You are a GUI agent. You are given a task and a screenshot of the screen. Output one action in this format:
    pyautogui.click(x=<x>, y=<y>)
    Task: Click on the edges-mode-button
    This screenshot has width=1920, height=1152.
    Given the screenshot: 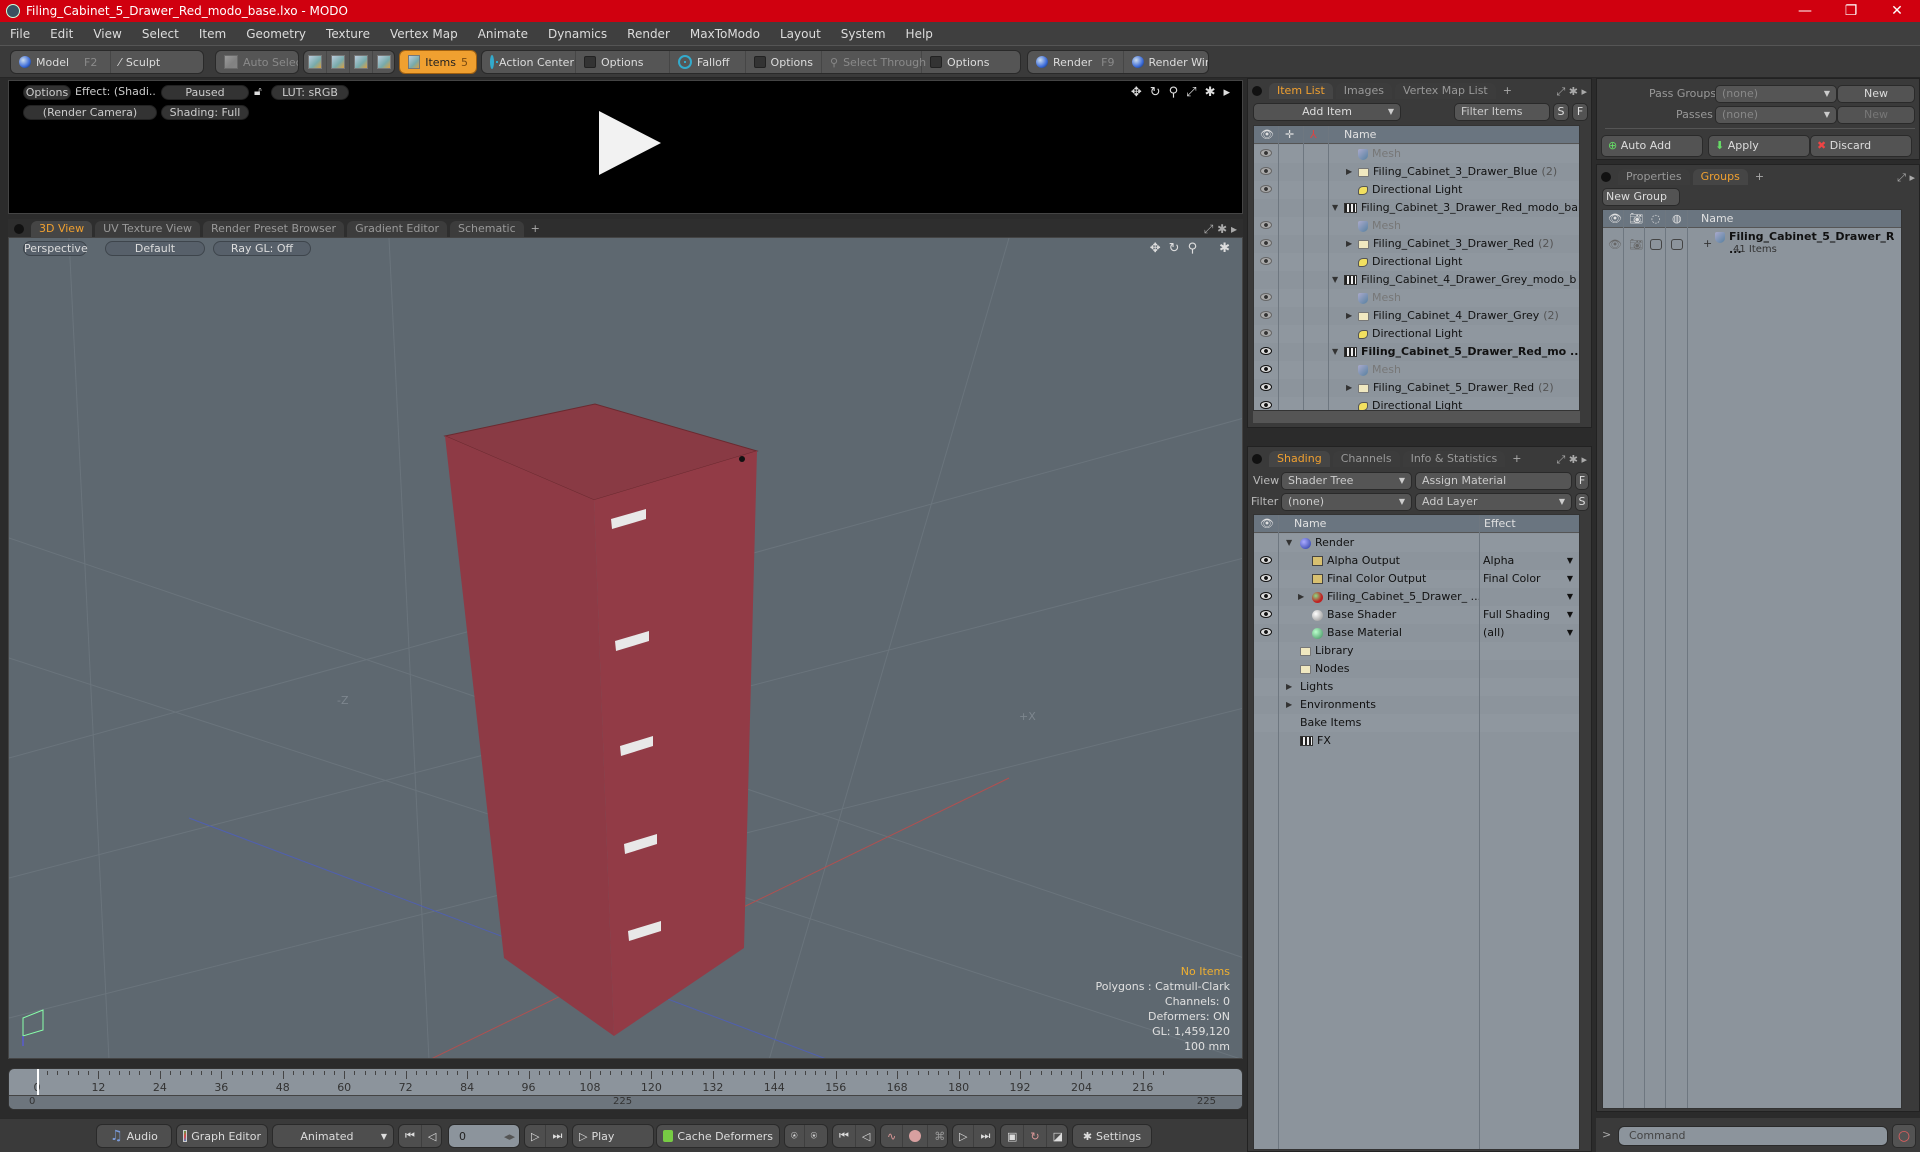 What is the action you would take?
    pyautogui.click(x=338, y=62)
    